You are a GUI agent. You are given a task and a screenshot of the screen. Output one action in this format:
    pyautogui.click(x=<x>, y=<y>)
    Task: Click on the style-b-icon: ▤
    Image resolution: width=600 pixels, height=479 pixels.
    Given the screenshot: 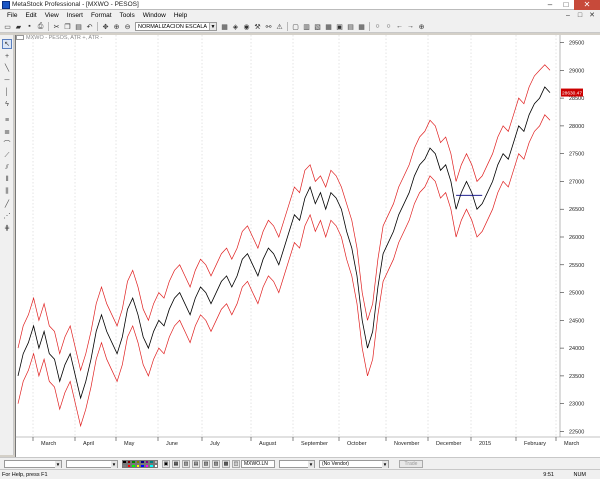 What is the action you would take?
    pyautogui.click(x=196, y=463)
    